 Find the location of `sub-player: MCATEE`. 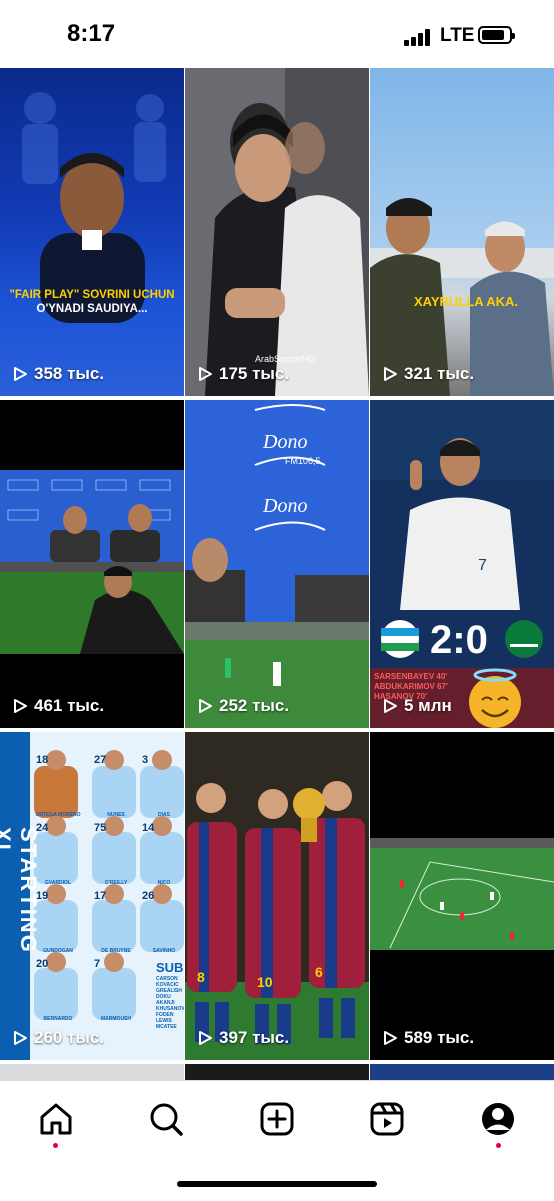

sub-player: MCATEE is located at coordinates (166, 1027).